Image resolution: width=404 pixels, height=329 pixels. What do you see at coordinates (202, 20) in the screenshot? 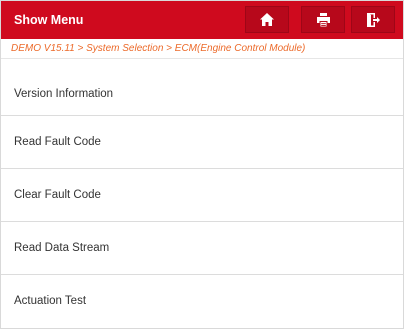
I see `title-bar: Show Menu` at bounding box center [202, 20].